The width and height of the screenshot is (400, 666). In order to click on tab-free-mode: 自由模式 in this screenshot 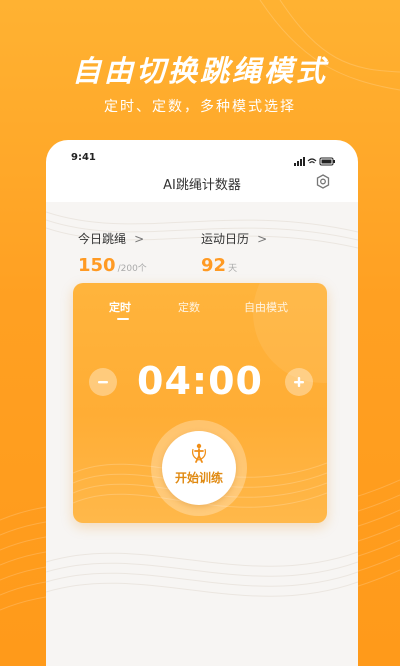, I will do `click(266, 307)`.